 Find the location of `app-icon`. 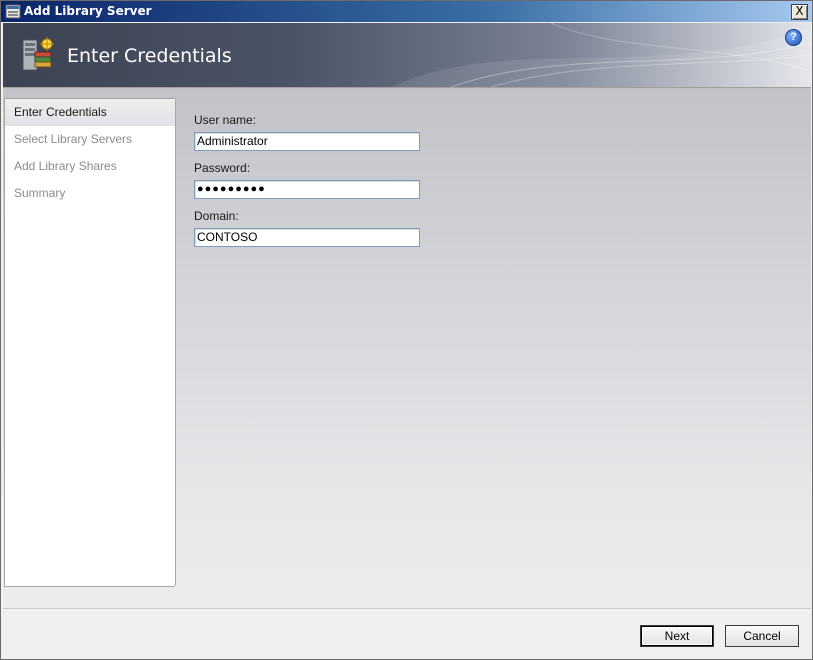

app-icon is located at coordinates (13, 11).